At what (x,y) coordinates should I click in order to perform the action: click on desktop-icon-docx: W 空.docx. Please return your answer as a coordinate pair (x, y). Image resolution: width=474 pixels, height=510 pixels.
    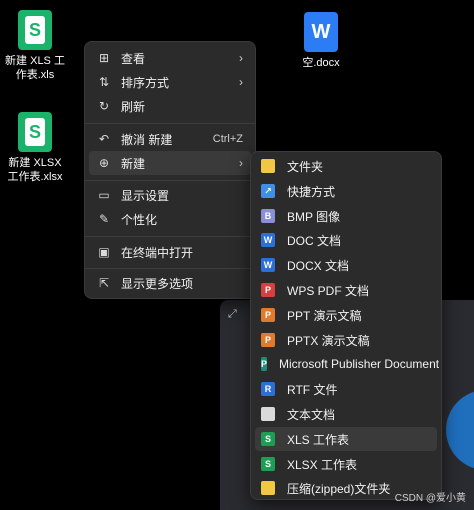
    Looking at the image, I should click on (321, 41).